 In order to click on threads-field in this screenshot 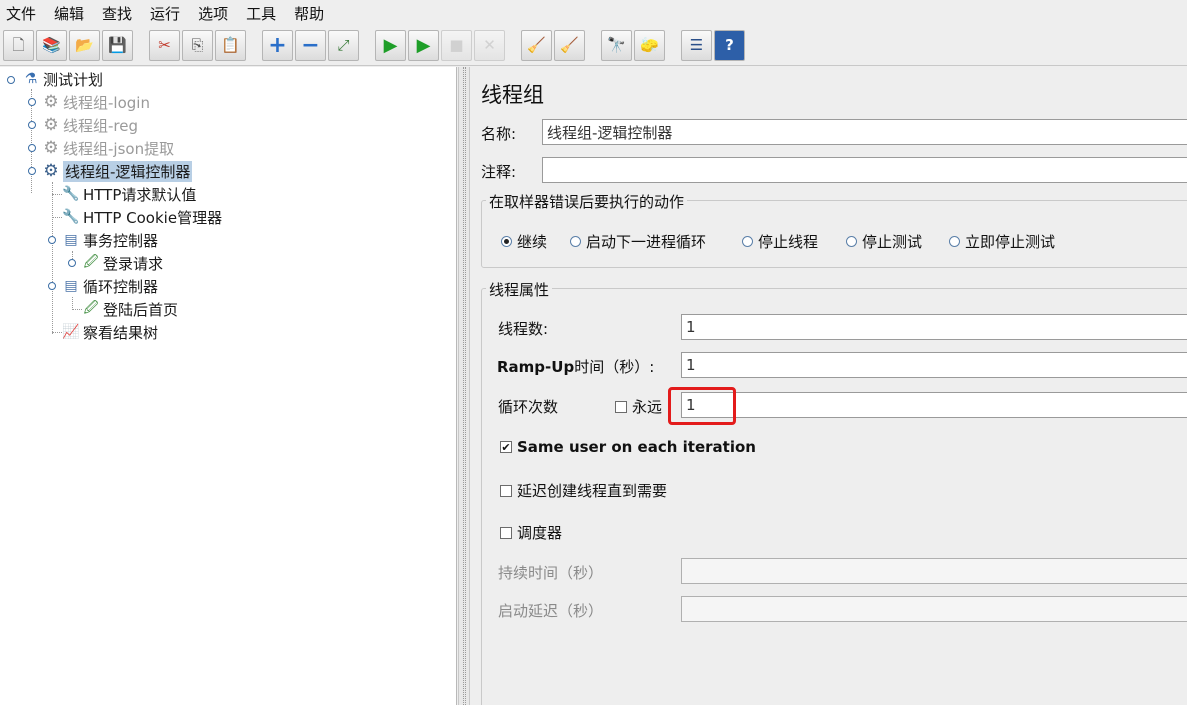, I will do `click(934, 327)`.